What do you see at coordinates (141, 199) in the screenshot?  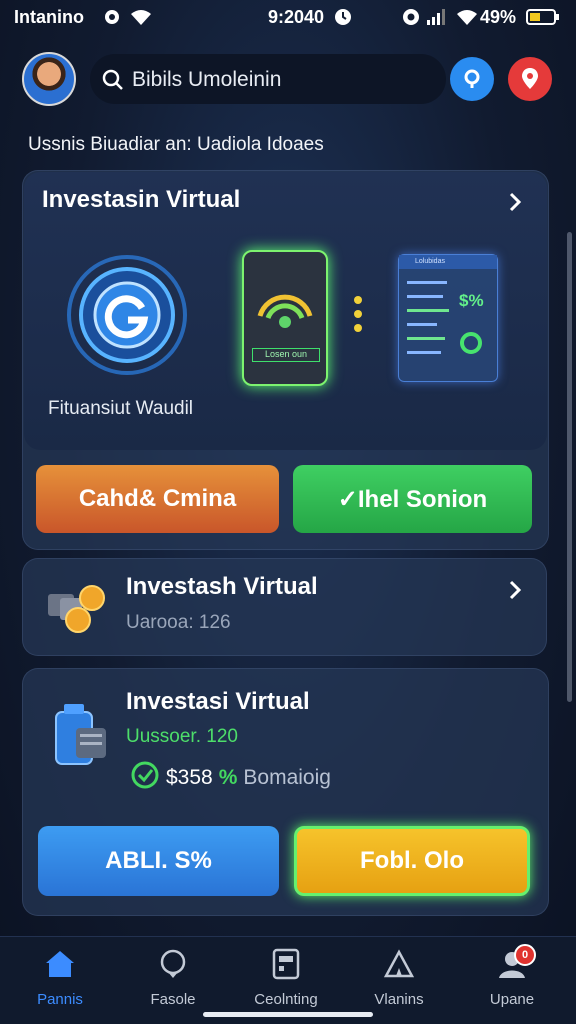 I see `card-main-title: Investasin Virtual` at bounding box center [141, 199].